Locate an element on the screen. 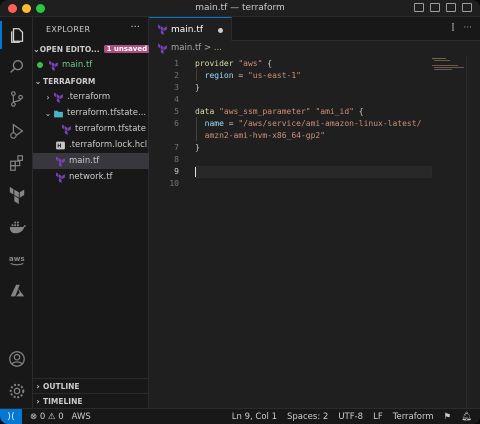 This screenshot has width=480, height=424. open-editors-section: ⌄ OPEN EDITO... 1 unsaved is located at coordinates (92, 49).